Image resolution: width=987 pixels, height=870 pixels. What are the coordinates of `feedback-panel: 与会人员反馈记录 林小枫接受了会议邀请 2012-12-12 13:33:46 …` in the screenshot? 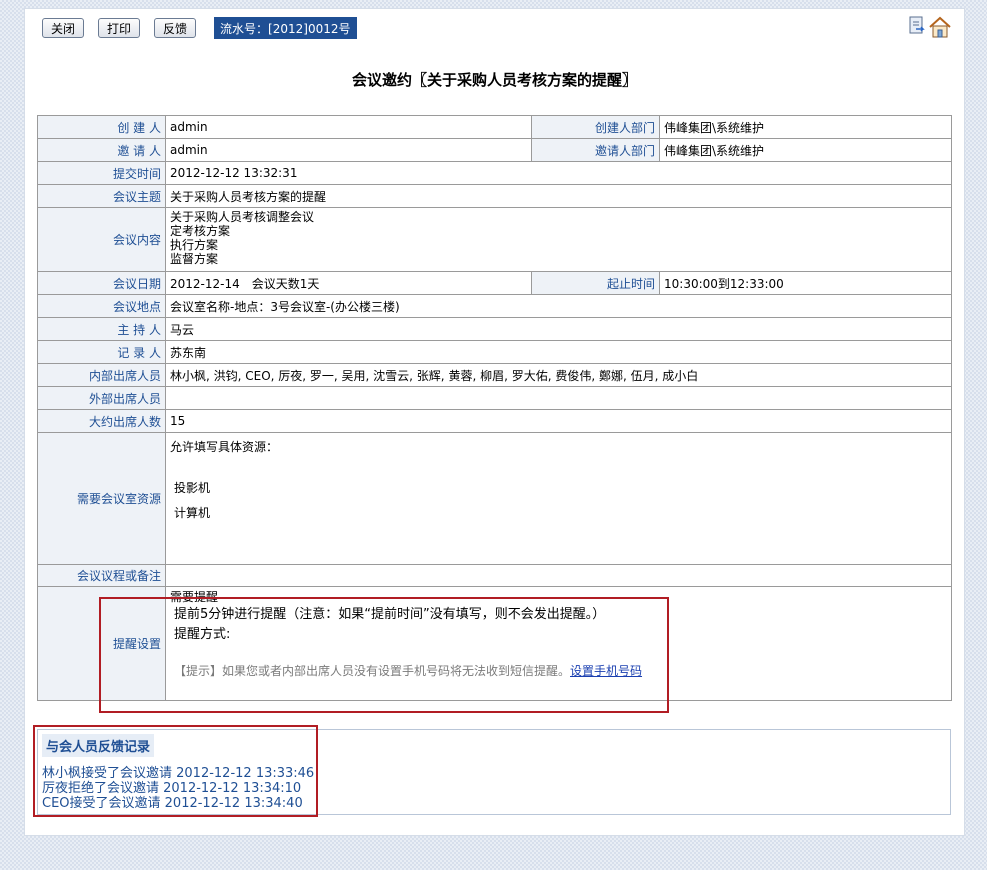 It's located at (494, 772).